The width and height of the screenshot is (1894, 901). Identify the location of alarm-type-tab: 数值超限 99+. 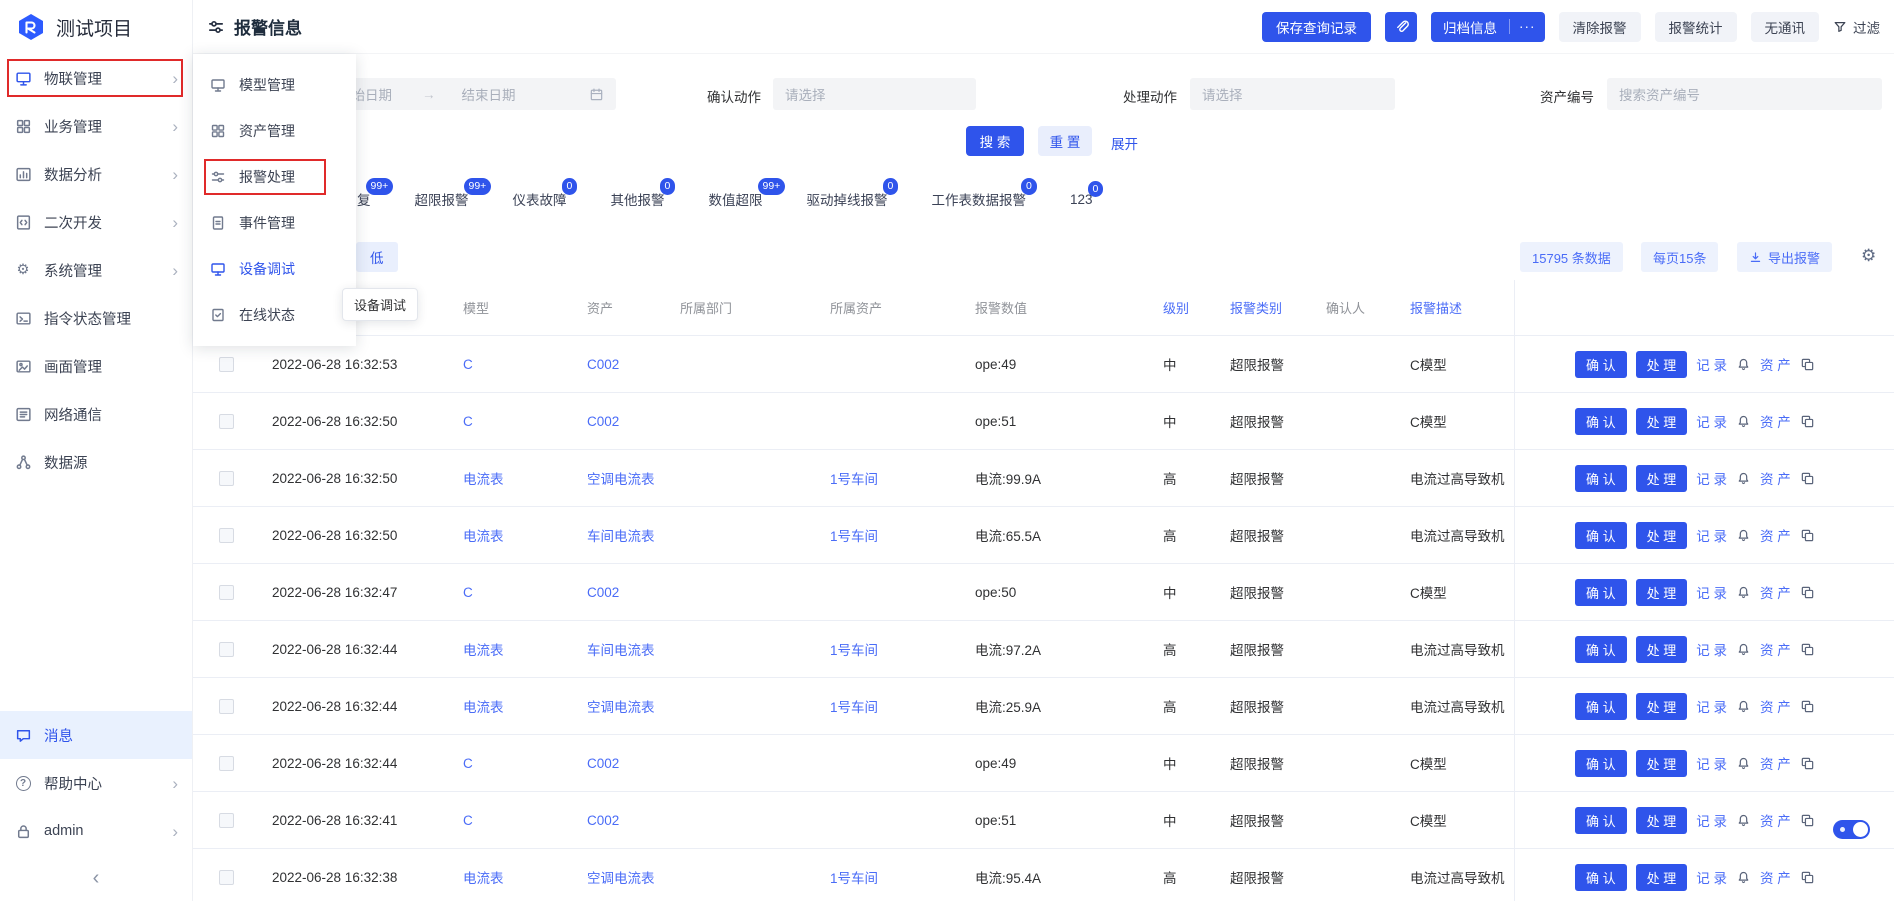
(747, 193).